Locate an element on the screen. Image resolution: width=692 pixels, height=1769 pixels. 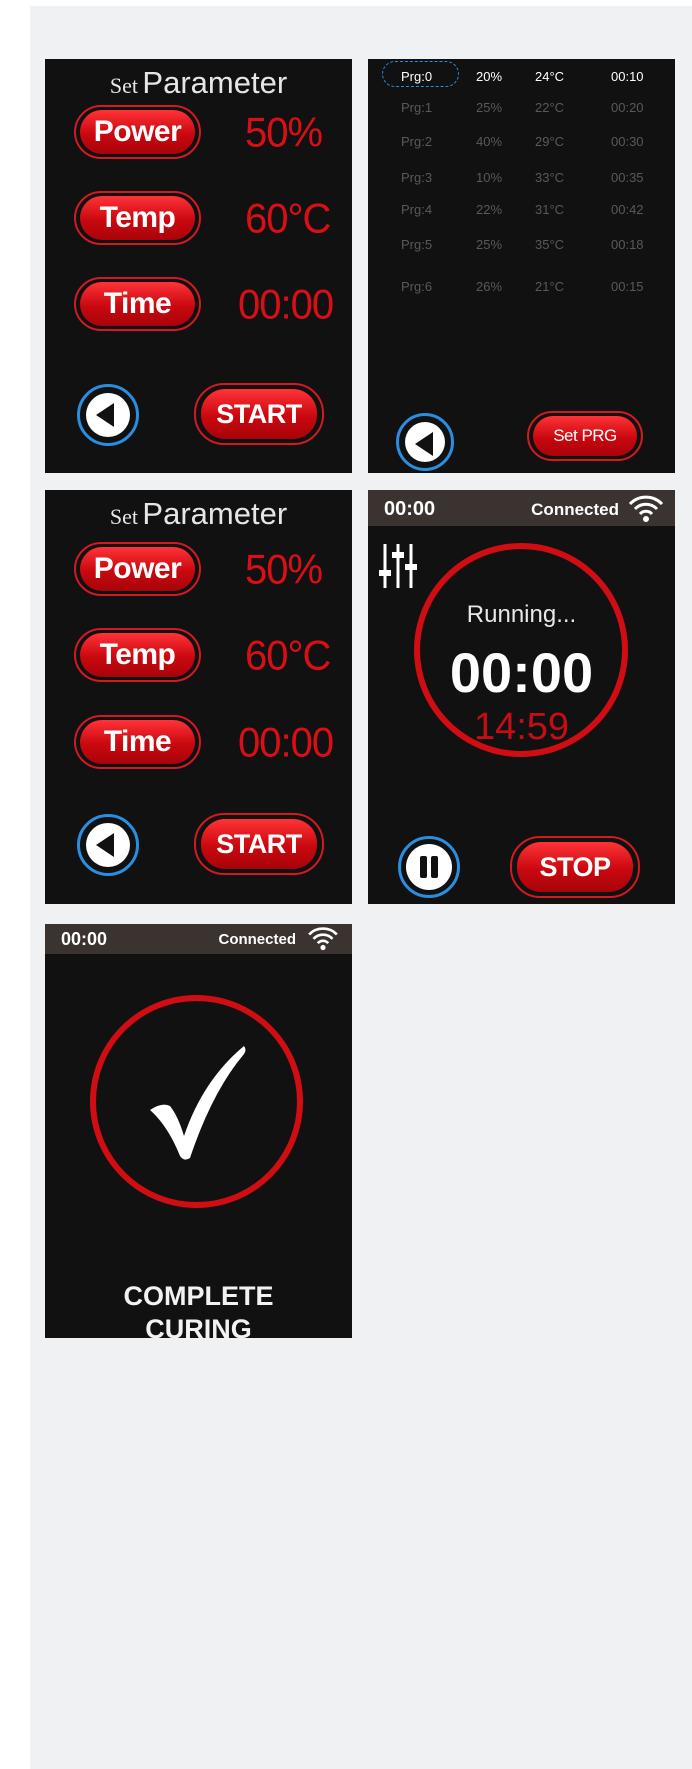
program-temp: 21°C is located at coordinates (550, 286).